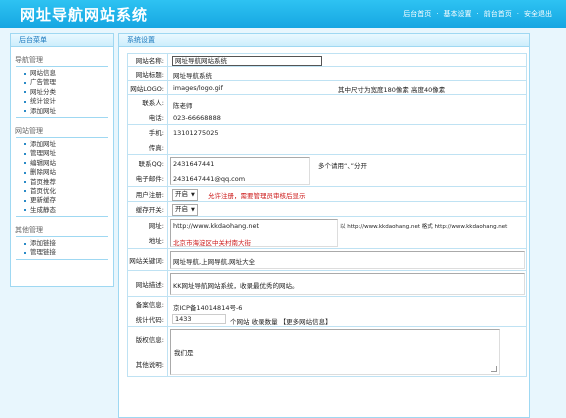 This screenshot has height=418, width=566. What do you see at coordinates (62, 153) in the screenshot?
I see `menu-item: 管理网址` at bounding box center [62, 153].